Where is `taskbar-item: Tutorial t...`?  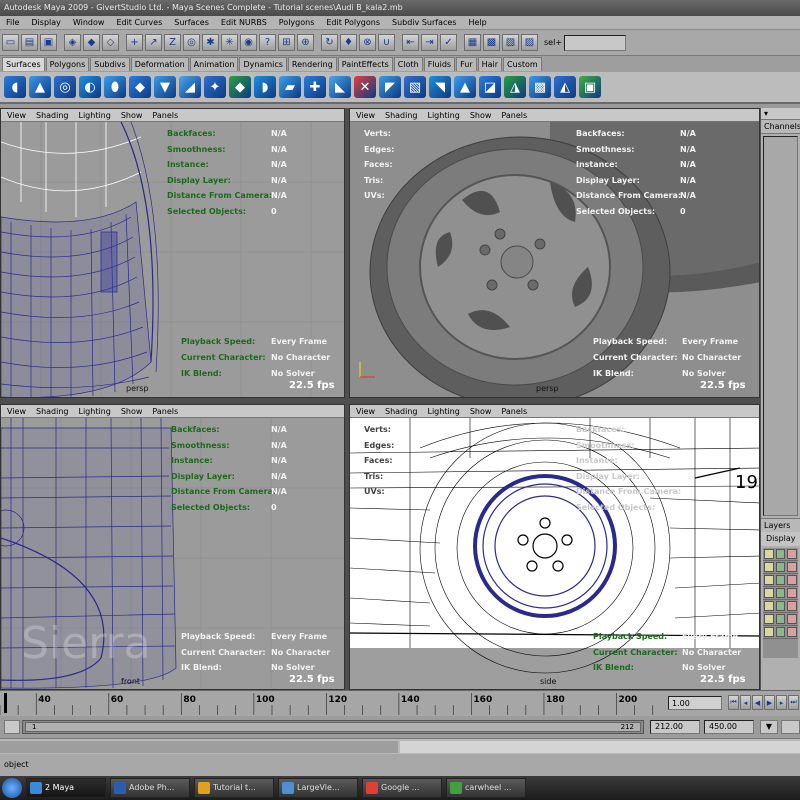 taskbar-item: Tutorial t... is located at coordinates (234, 788).